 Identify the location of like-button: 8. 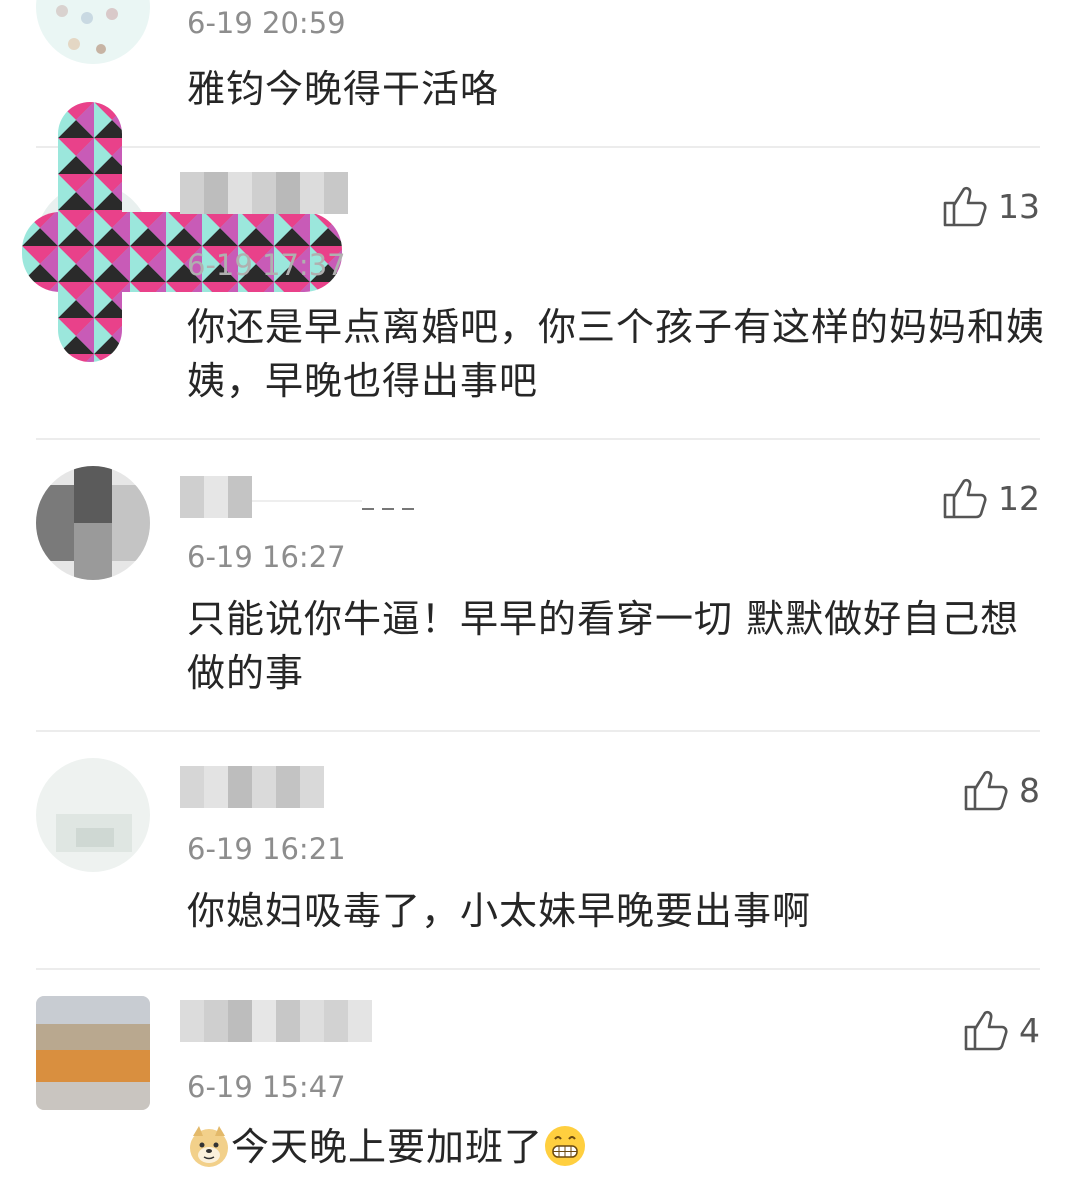
(1001, 790).